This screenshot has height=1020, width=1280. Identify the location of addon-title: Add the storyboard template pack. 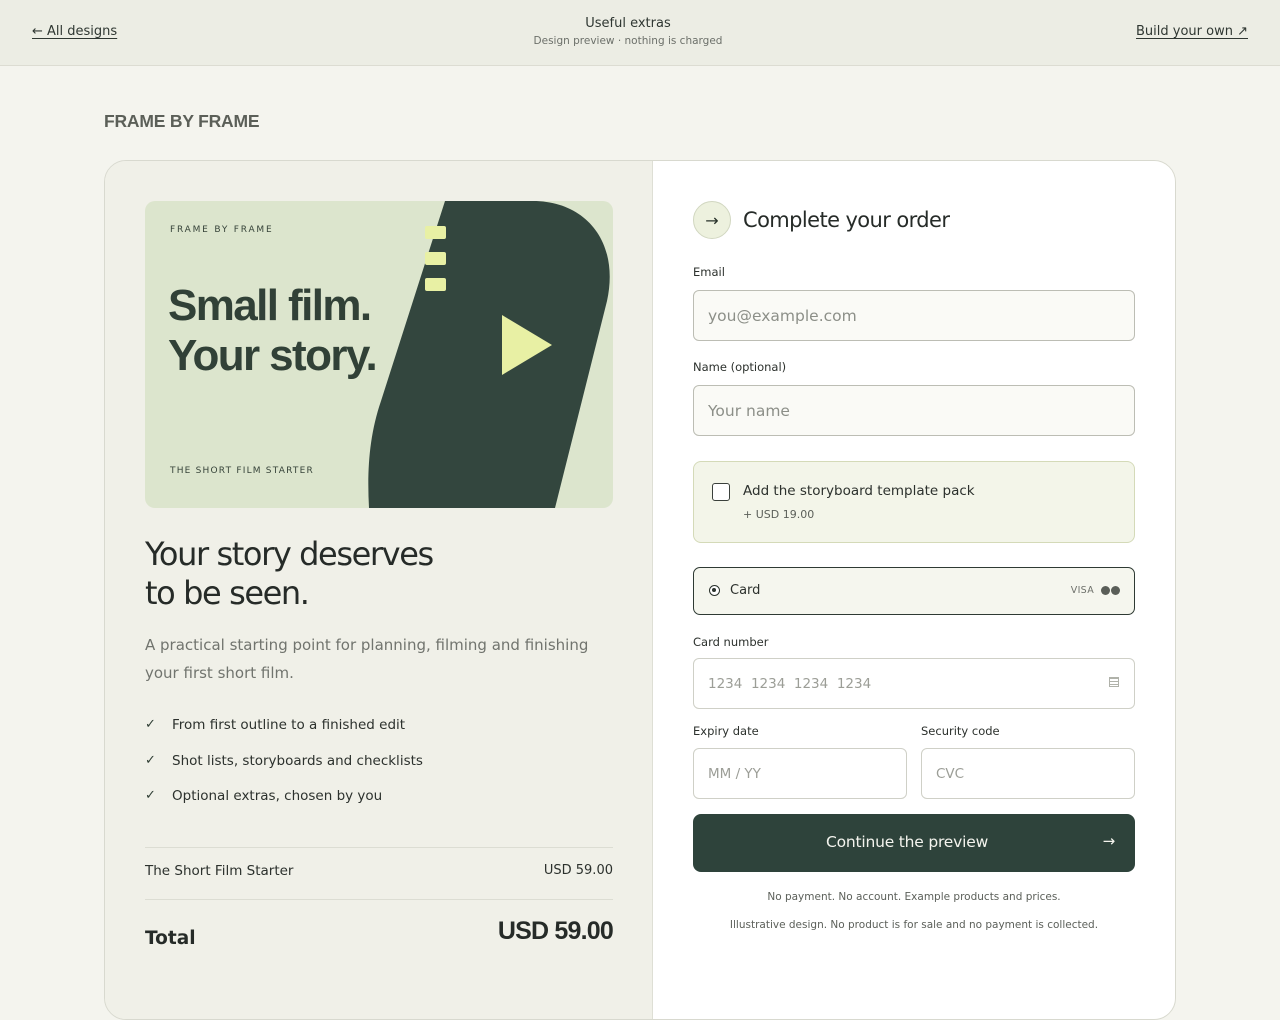
(859, 491).